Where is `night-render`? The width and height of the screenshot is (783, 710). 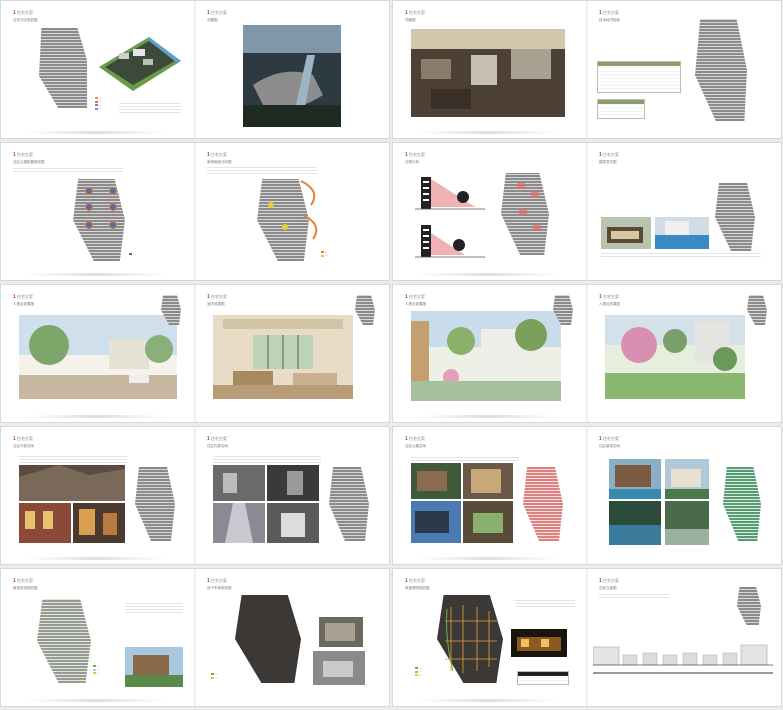
night-render is located at coordinates (539, 643).